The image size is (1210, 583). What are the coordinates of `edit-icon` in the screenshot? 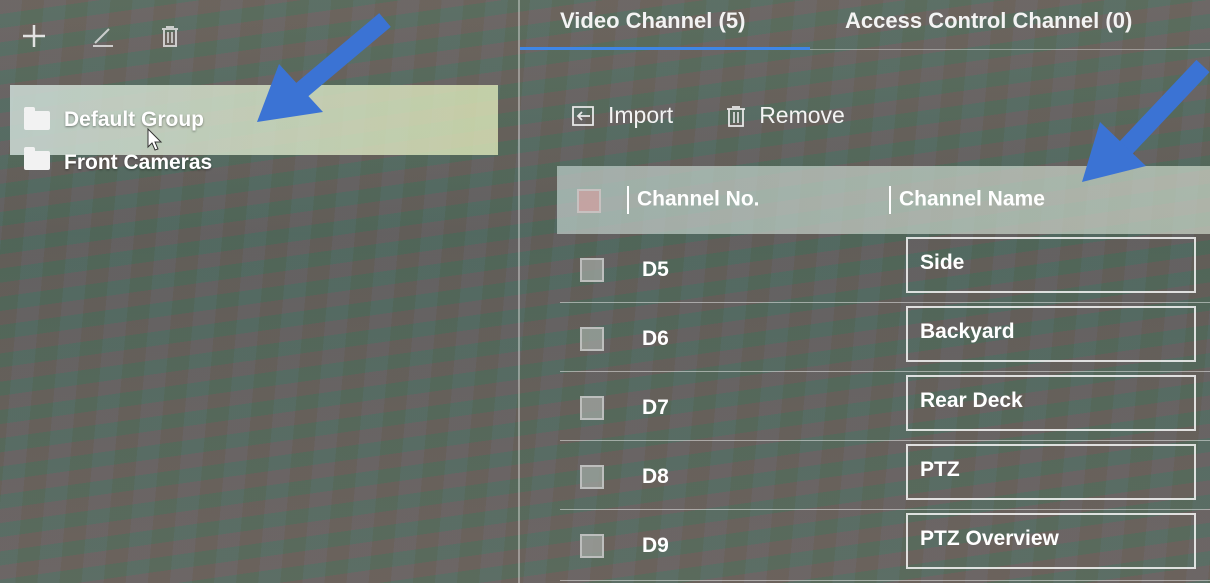 It's located at (102, 36).